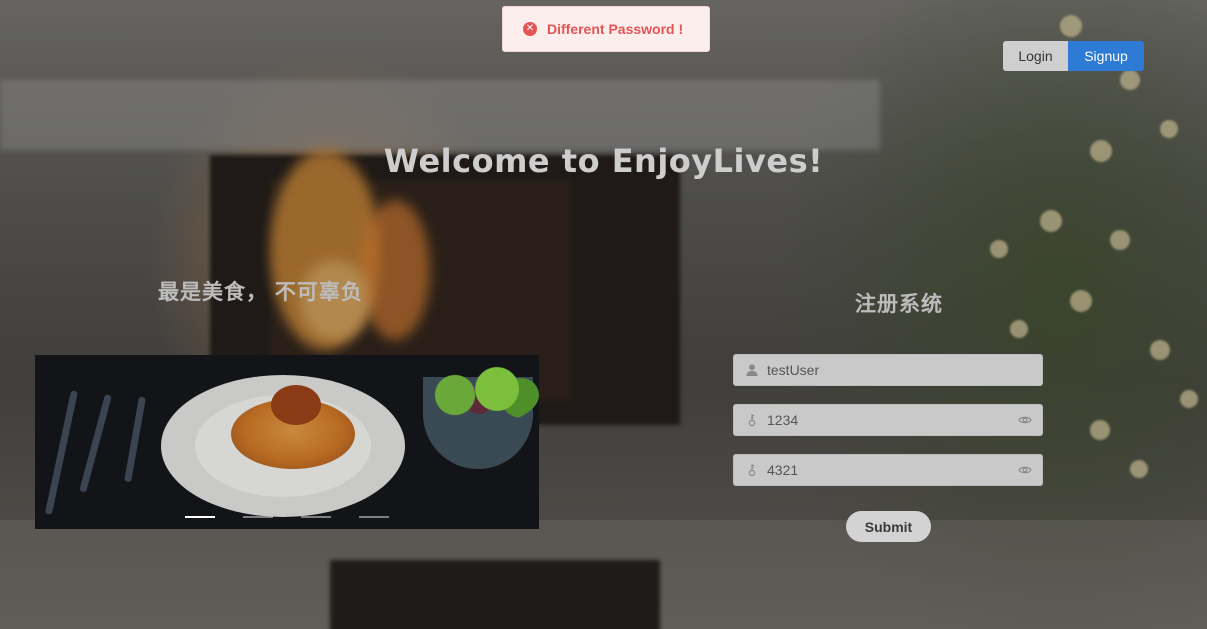 Image resolution: width=1207 pixels, height=629 pixels. I want to click on signup-button: Signup, so click(1106, 56).